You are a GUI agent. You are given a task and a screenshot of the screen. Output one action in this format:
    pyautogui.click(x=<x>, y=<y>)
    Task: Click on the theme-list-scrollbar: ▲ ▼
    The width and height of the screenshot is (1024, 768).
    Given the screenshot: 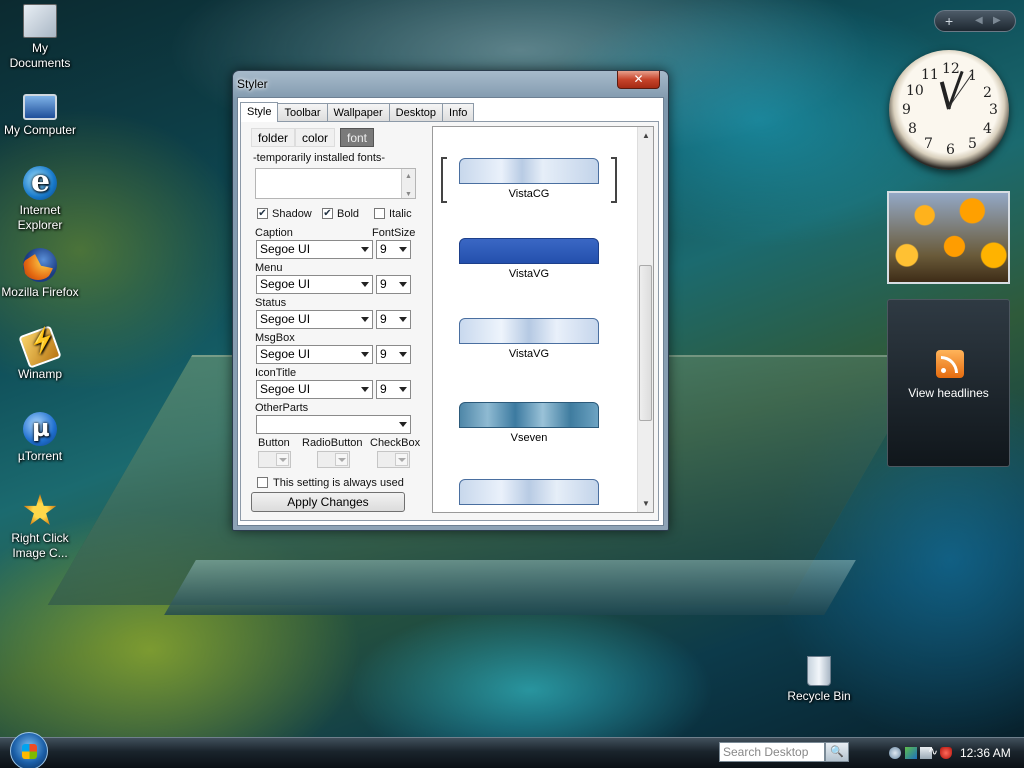 What is the action you would take?
    pyautogui.click(x=645, y=319)
    